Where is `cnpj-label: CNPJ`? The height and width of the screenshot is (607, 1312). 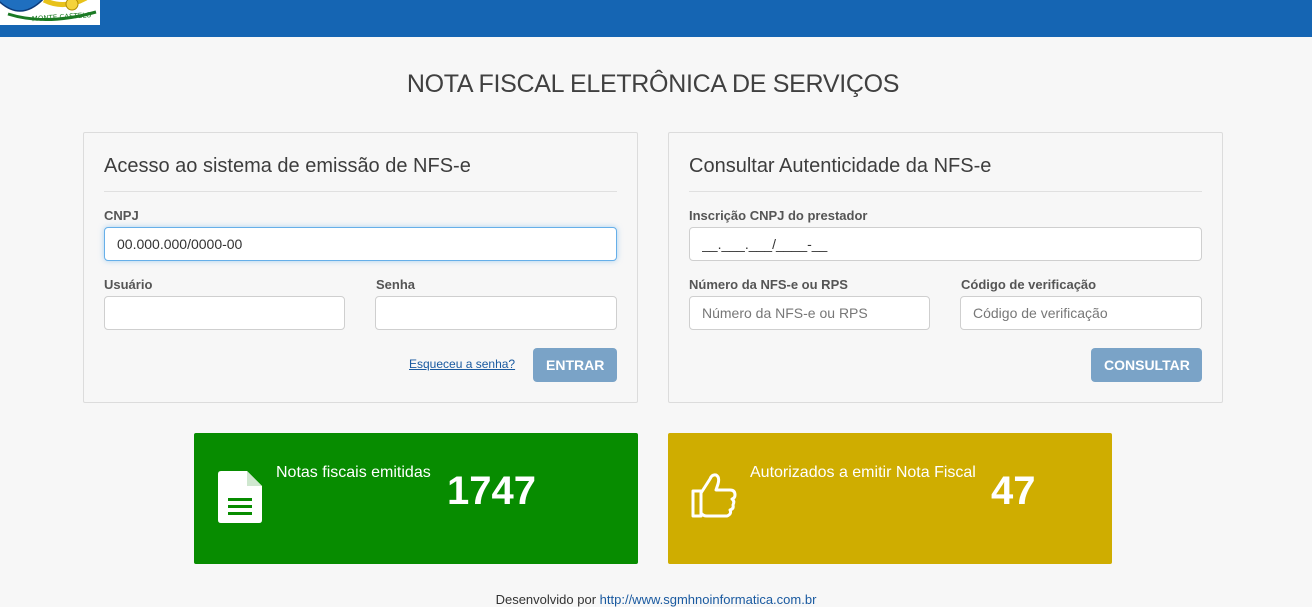 cnpj-label: CNPJ is located at coordinates (121, 215).